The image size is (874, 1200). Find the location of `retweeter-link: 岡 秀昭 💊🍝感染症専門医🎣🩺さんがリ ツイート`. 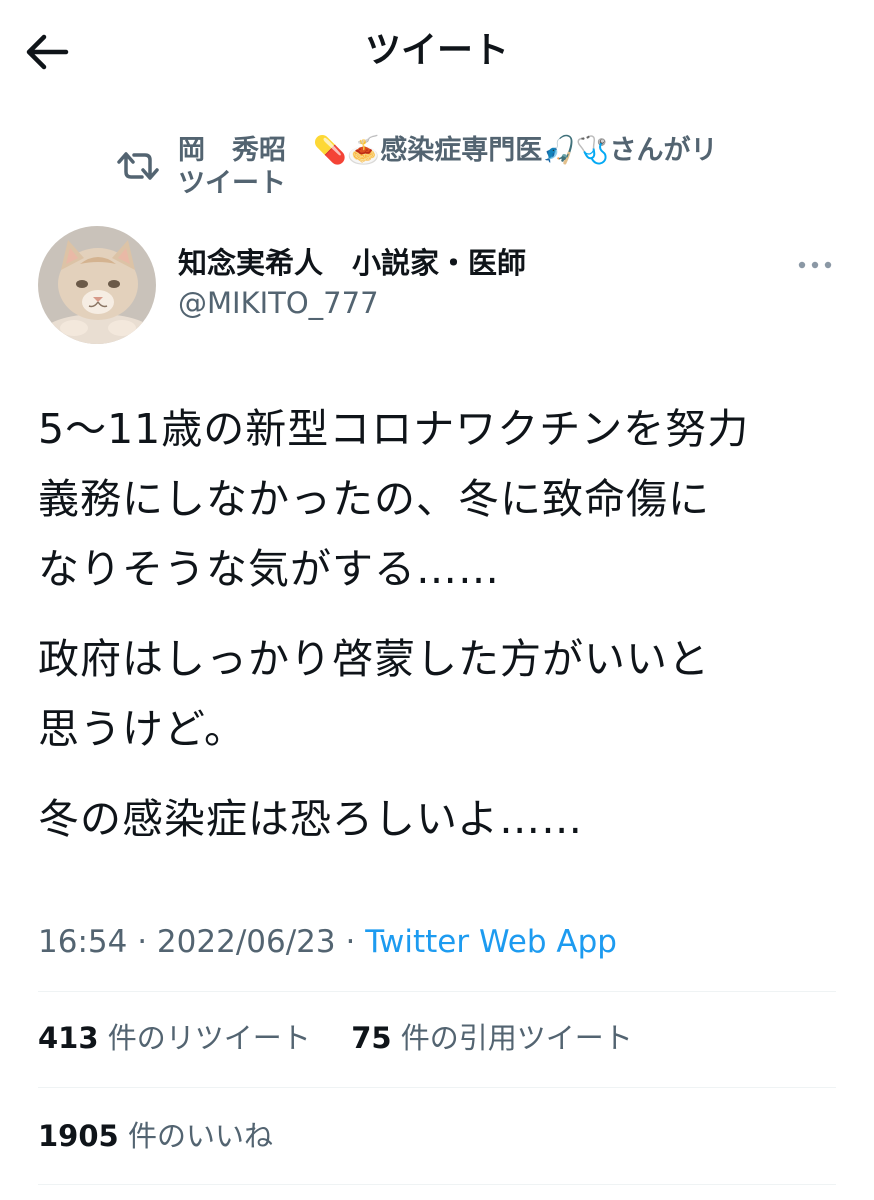

retweeter-link: 岡 秀昭 💊🍝感染症専門医🎣🩺さんがリ ツイート is located at coordinates (488, 167).